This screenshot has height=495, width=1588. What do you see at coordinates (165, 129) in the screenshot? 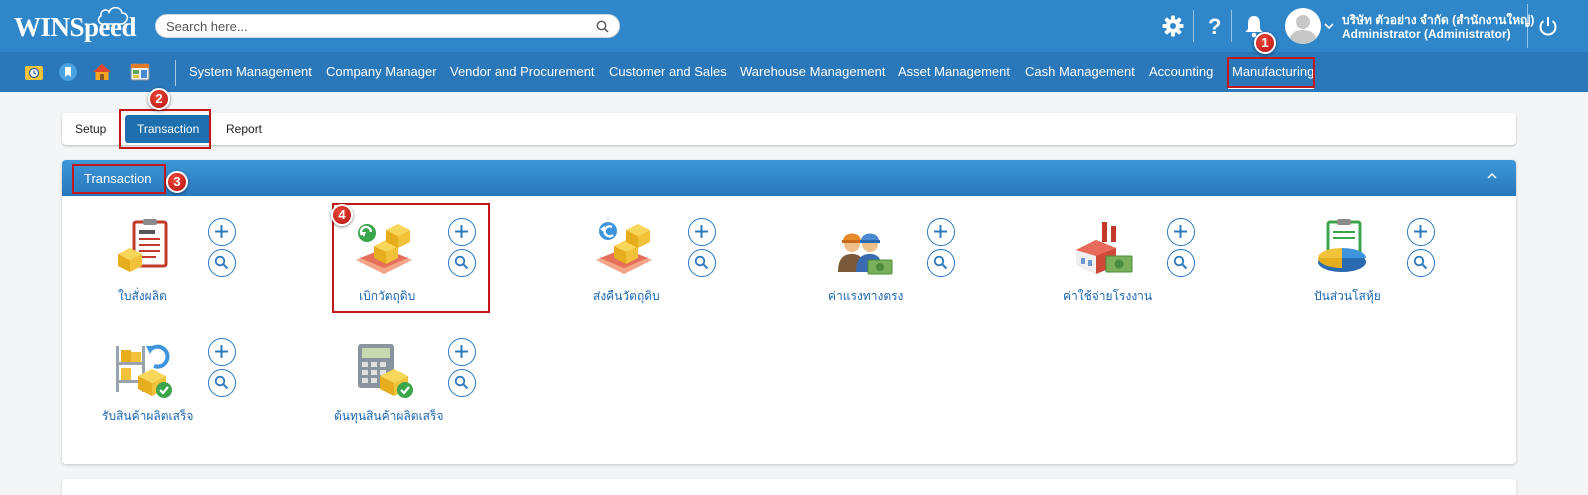
I see `annotation-box-transaction-tab` at bounding box center [165, 129].